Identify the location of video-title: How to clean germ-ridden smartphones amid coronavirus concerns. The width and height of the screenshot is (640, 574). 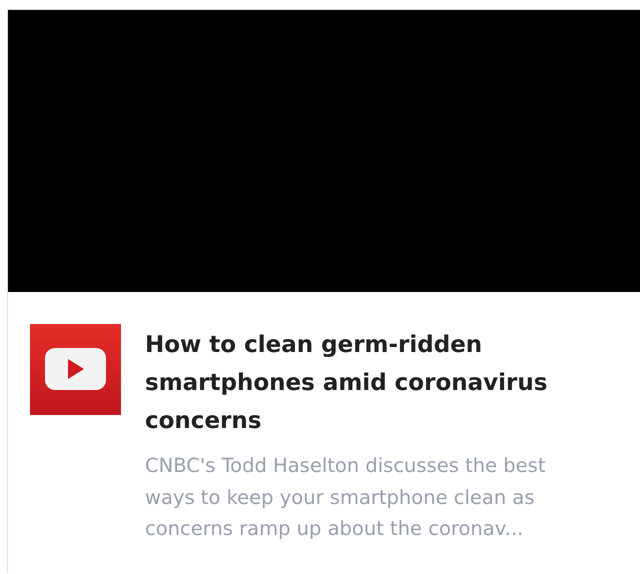
(370, 383).